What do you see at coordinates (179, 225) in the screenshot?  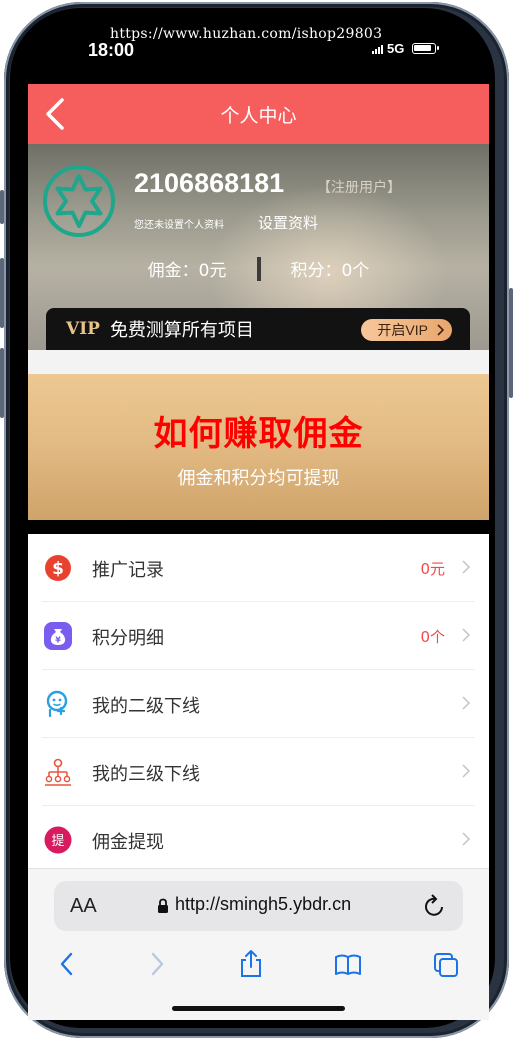 I see `profile-hint: 您还未设置个人资料` at bounding box center [179, 225].